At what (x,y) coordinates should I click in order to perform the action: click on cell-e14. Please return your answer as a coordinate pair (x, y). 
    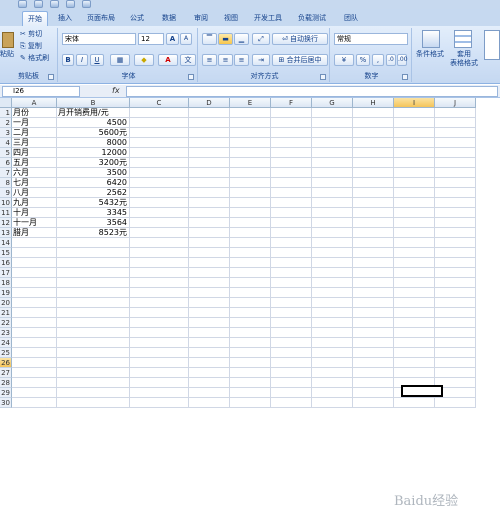
    Looking at the image, I should click on (250, 243).